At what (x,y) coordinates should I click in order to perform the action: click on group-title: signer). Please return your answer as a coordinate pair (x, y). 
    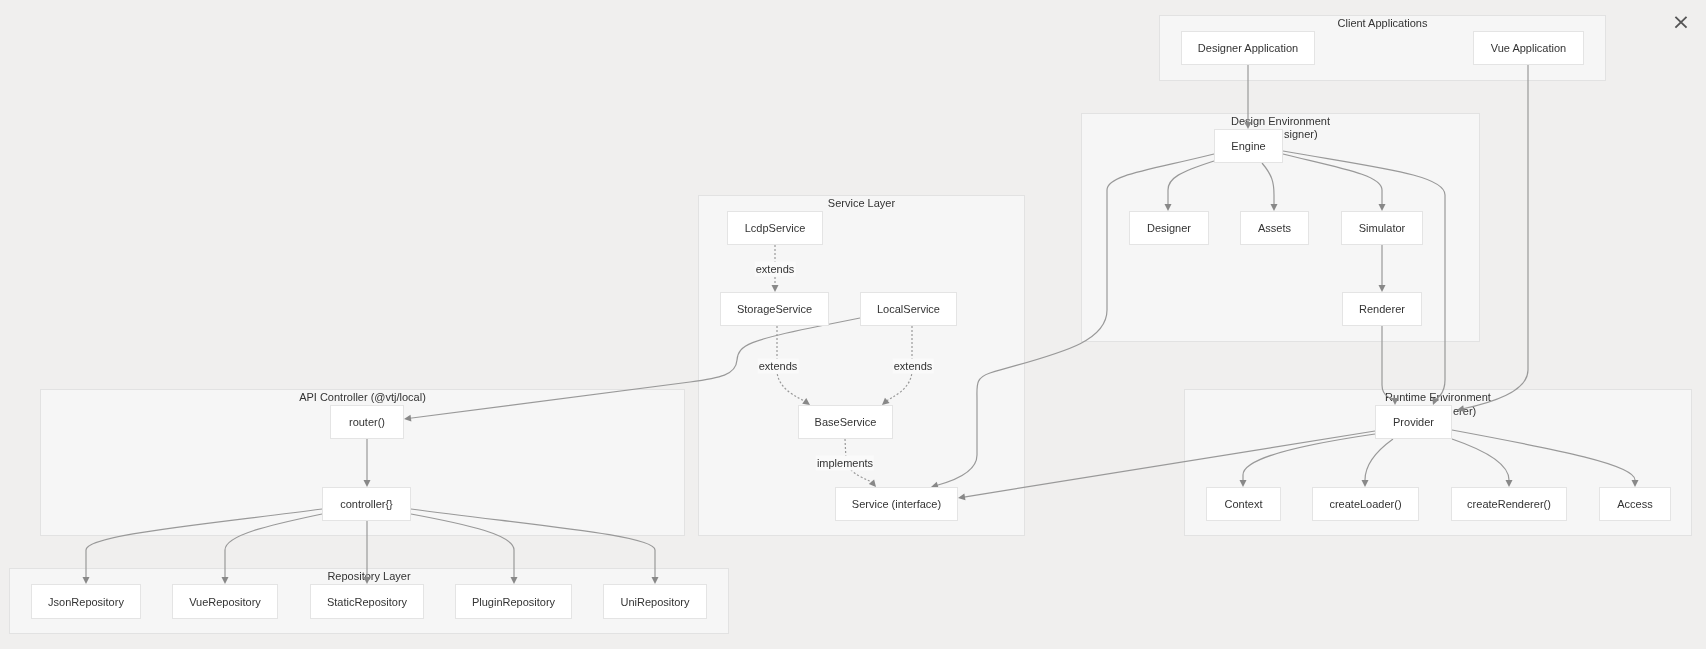
    Looking at the image, I should click on (1301, 134).